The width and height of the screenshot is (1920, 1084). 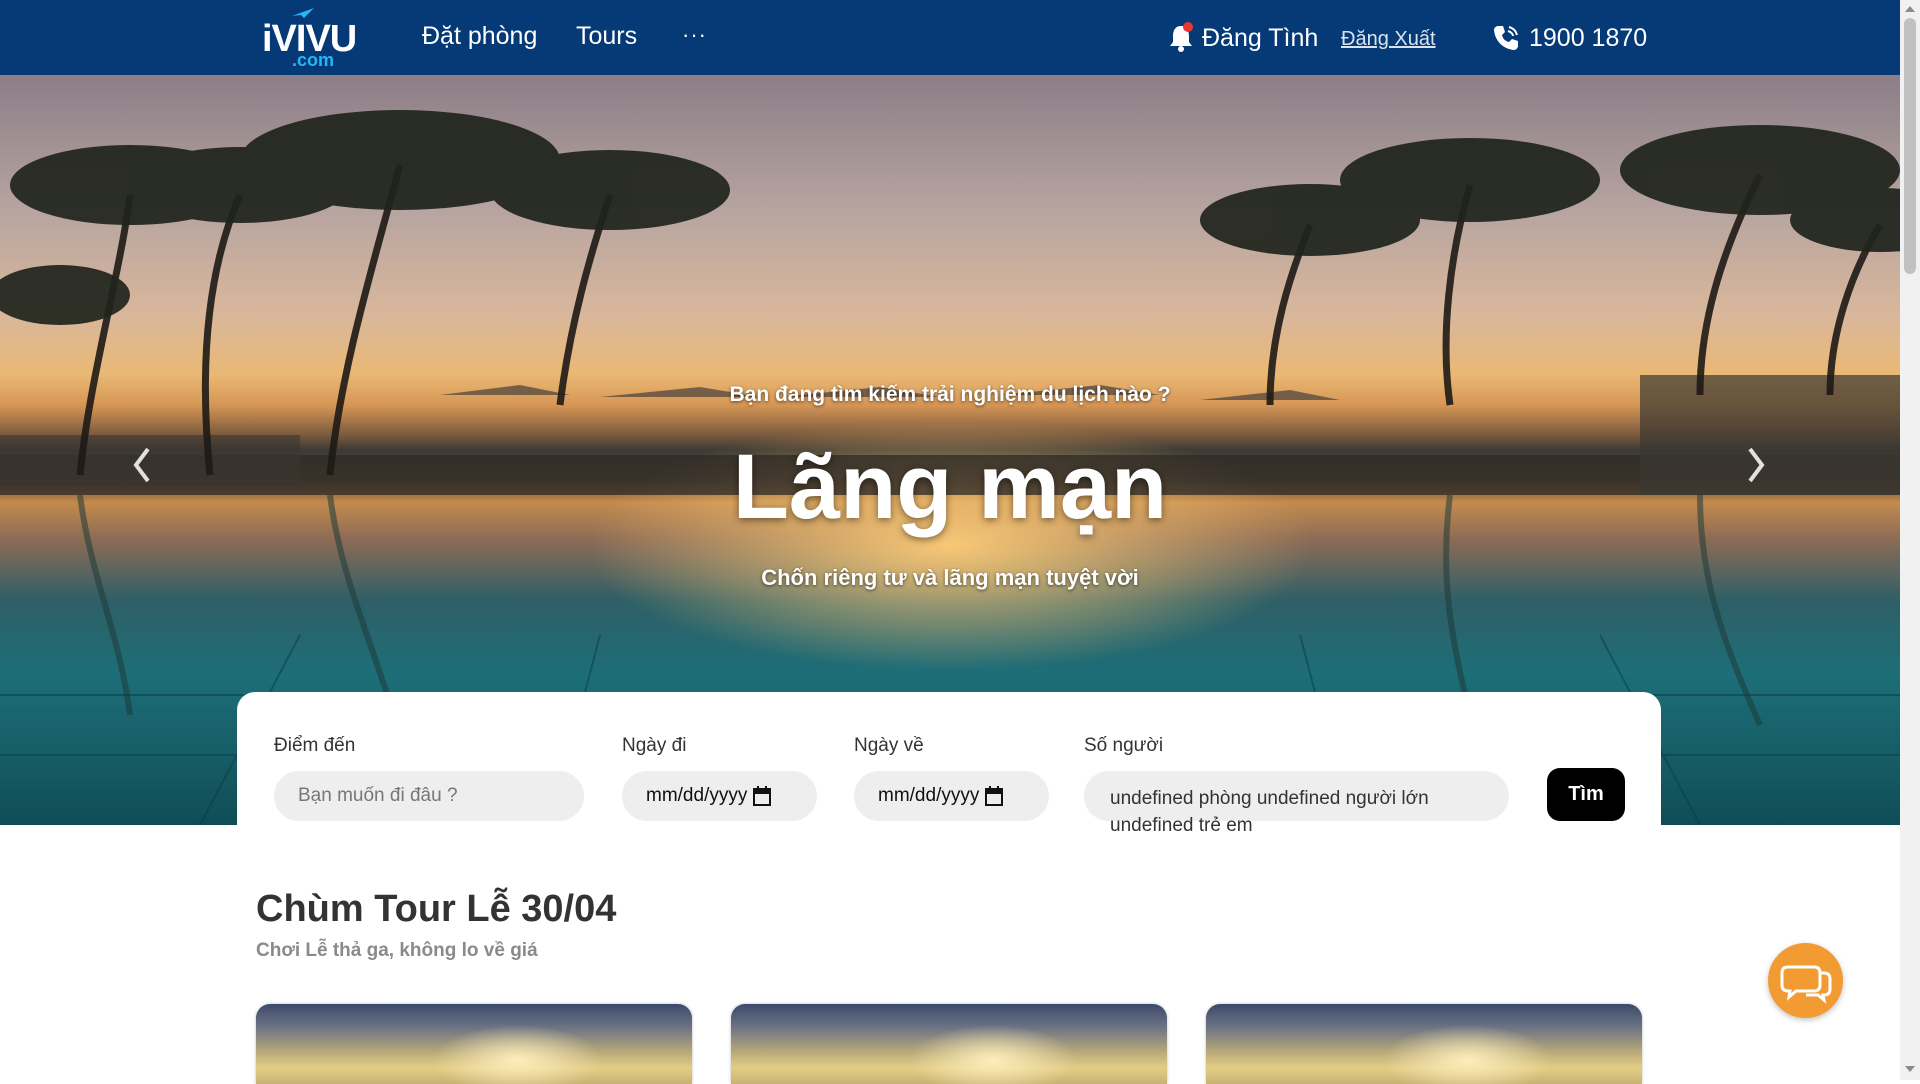 What do you see at coordinates (1260, 38) in the screenshot?
I see `user-name: Đăng Tình` at bounding box center [1260, 38].